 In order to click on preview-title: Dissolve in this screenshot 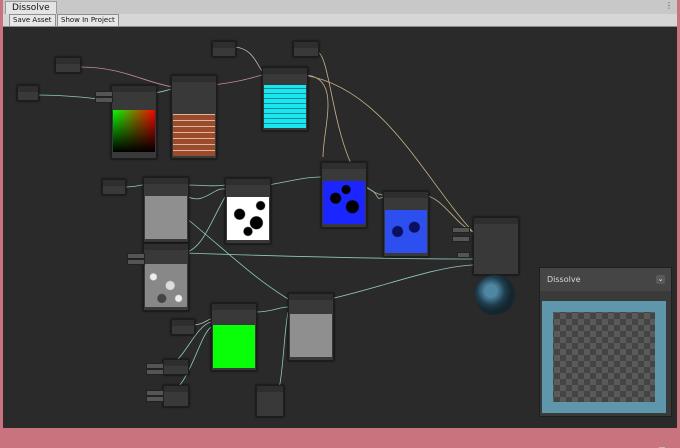, I will do `click(564, 279)`.